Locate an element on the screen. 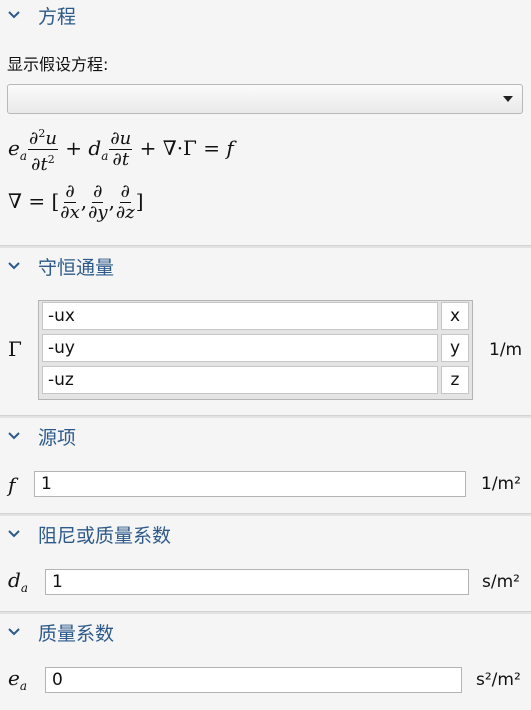 Image resolution: width=531 pixels, height=710 pixels. damping-symbol-subscript: a is located at coordinates (24, 588).